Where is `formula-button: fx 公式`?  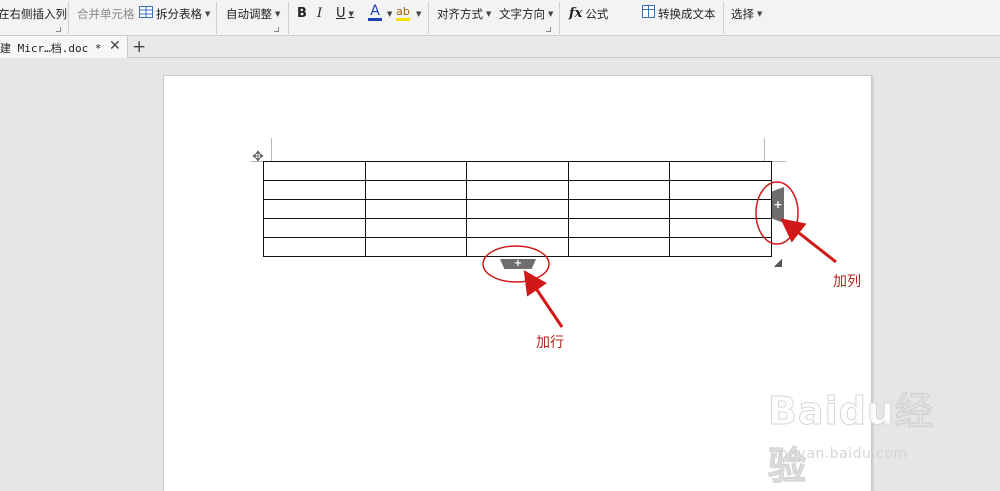 formula-button: fx 公式 is located at coordinates (588, 14).